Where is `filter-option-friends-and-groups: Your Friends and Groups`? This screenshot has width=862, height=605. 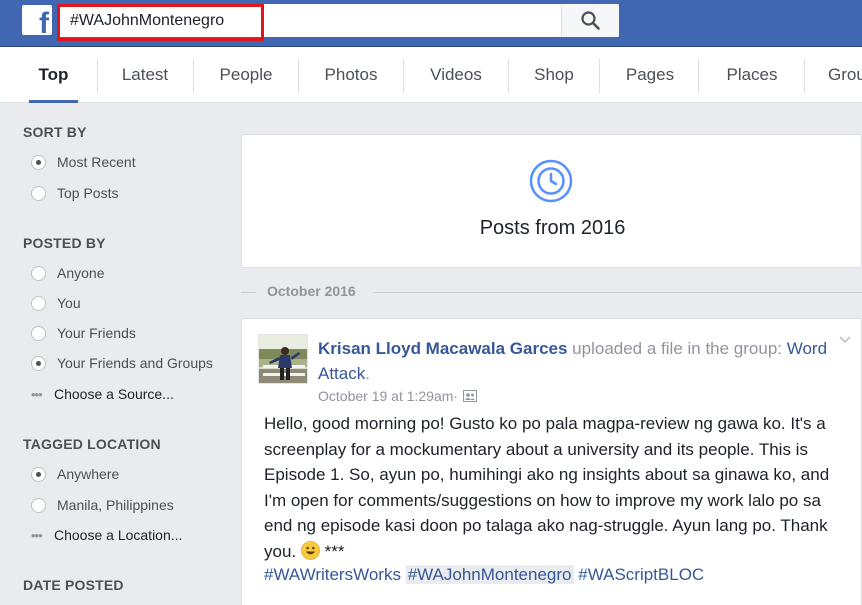
filter-option-friends-and-groups: Your Friends and Groups is located at coordinates (122, 363).